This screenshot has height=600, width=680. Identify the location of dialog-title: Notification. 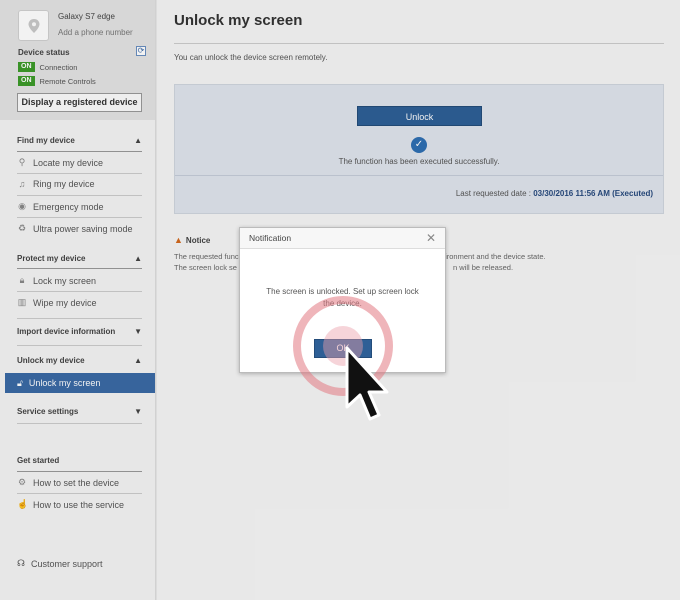
(270, 238).